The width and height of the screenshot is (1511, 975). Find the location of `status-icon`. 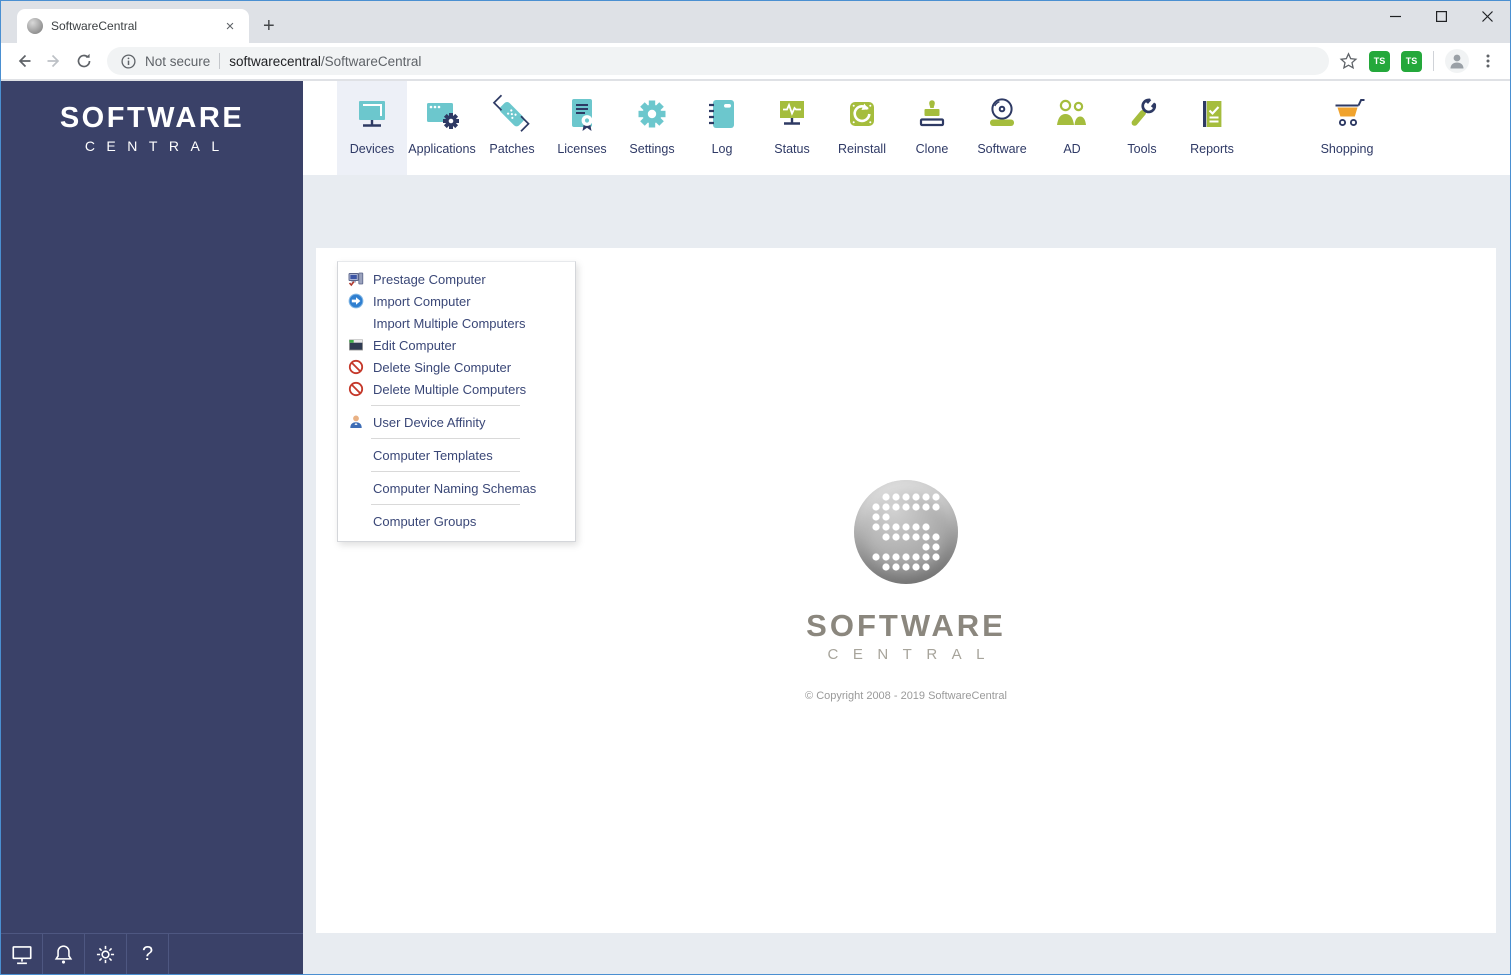

status-icon is located at coordinates (792, 114).